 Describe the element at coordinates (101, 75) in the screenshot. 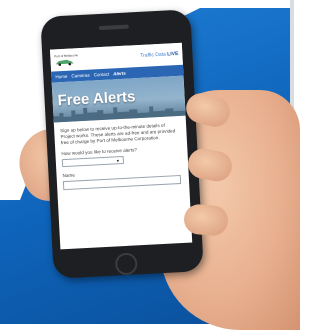

I see `nav-contact: Contact` at that location.